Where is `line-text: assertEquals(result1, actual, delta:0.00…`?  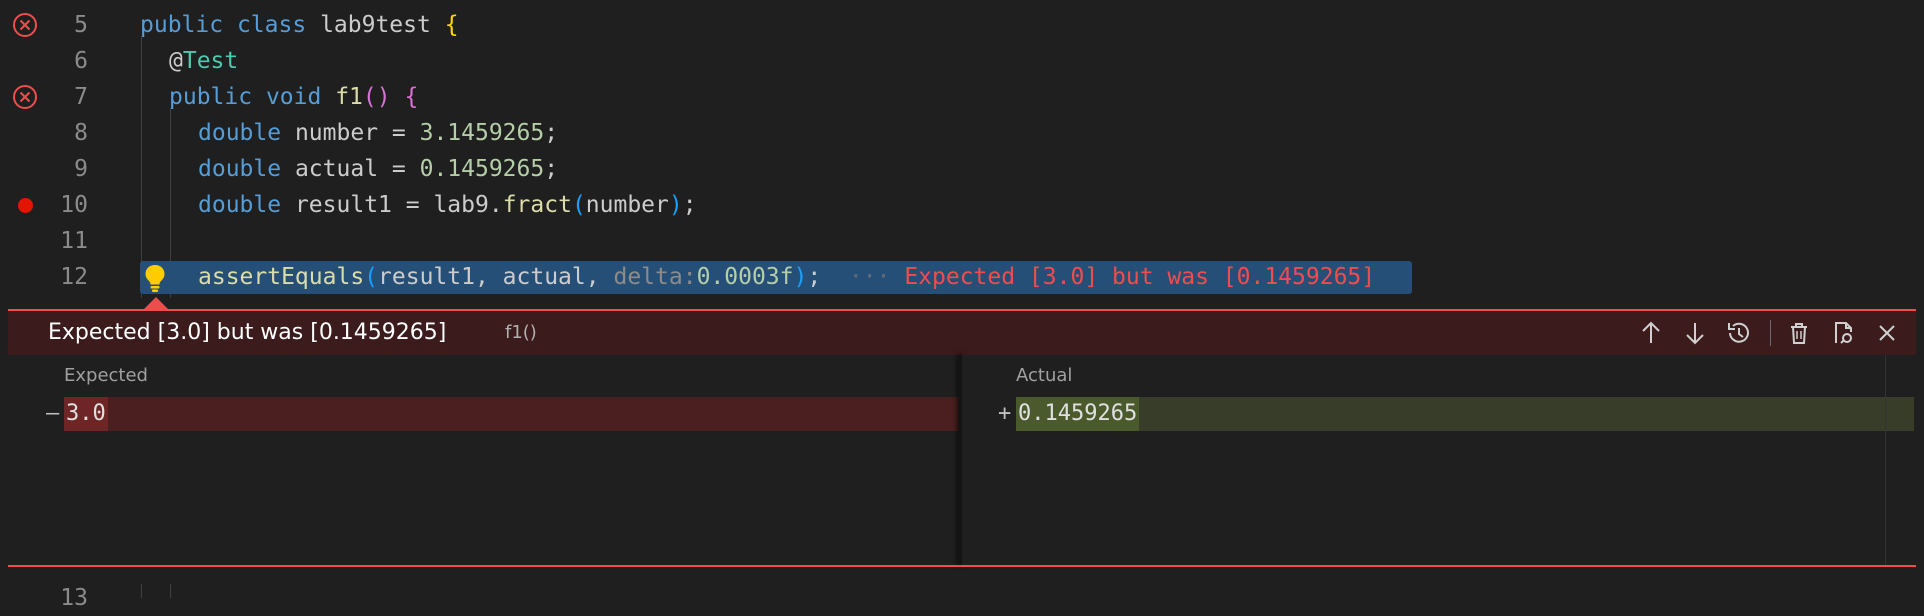 line-text: assertEquals(result1, actual, delta:0.00… is located at coordinates (787, 277).